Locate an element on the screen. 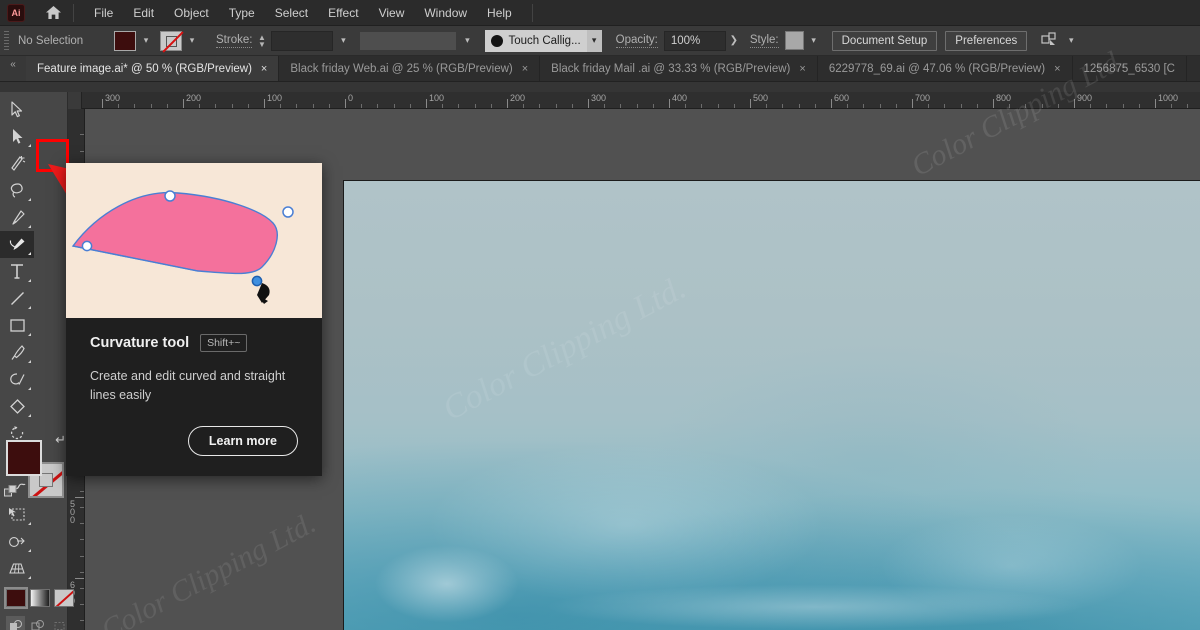 The image size is (1200, 630). ruler-label: 500 is located at coordinates (761, 98).